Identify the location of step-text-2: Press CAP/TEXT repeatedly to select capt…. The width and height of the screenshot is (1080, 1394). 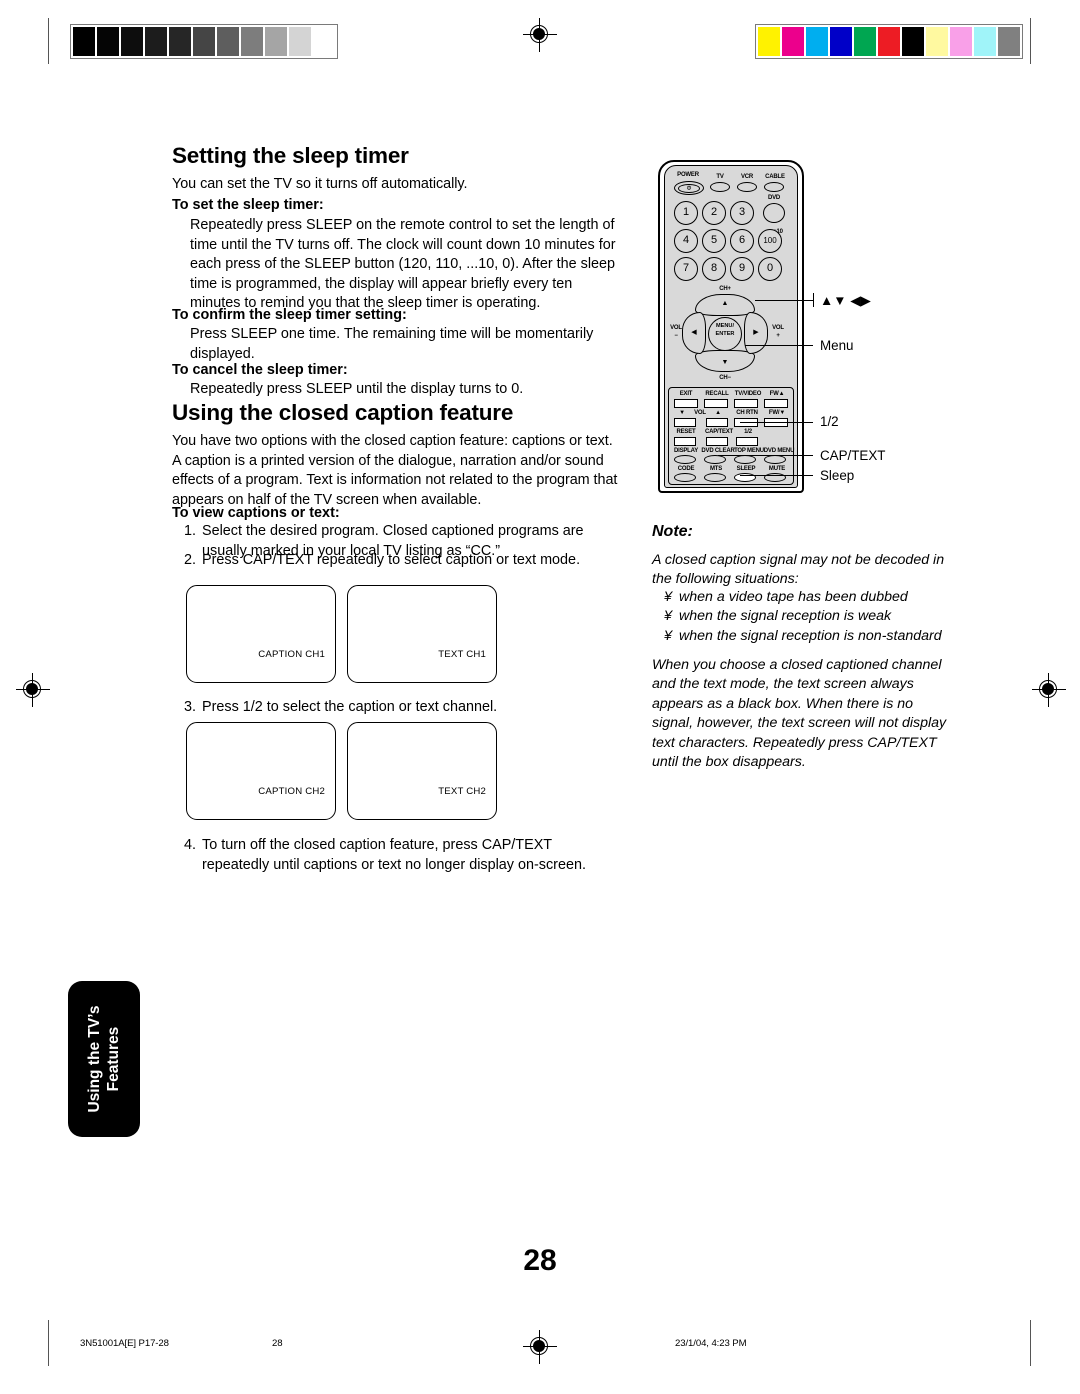
(391, 560).